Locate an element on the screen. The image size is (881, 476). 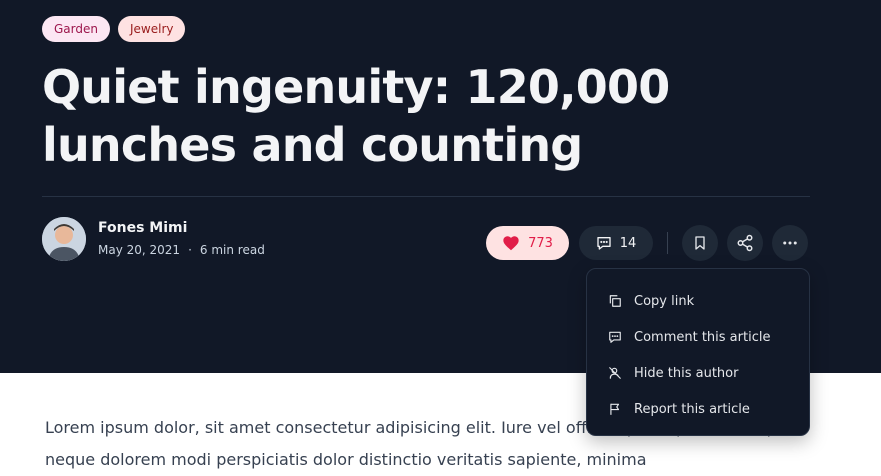
like-button: 773 is located at coordinates (527, 243).